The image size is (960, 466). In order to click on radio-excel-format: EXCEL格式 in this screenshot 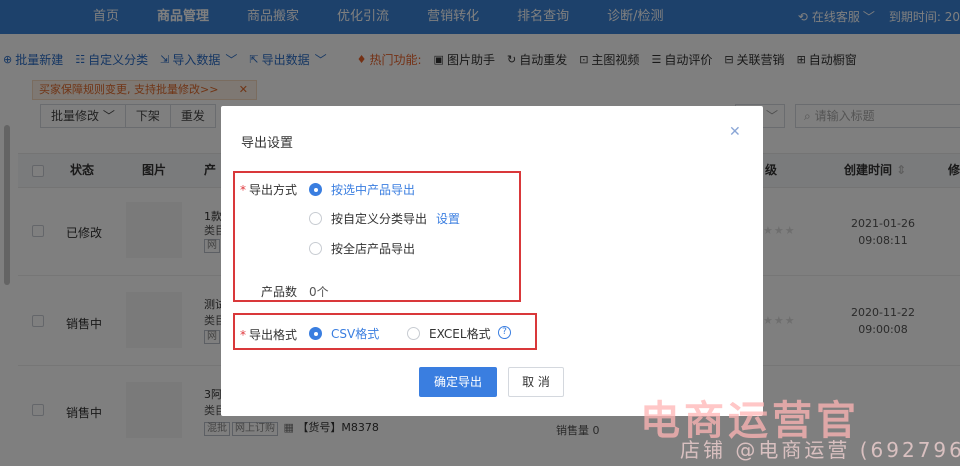, I will do `click(449, 333)`.